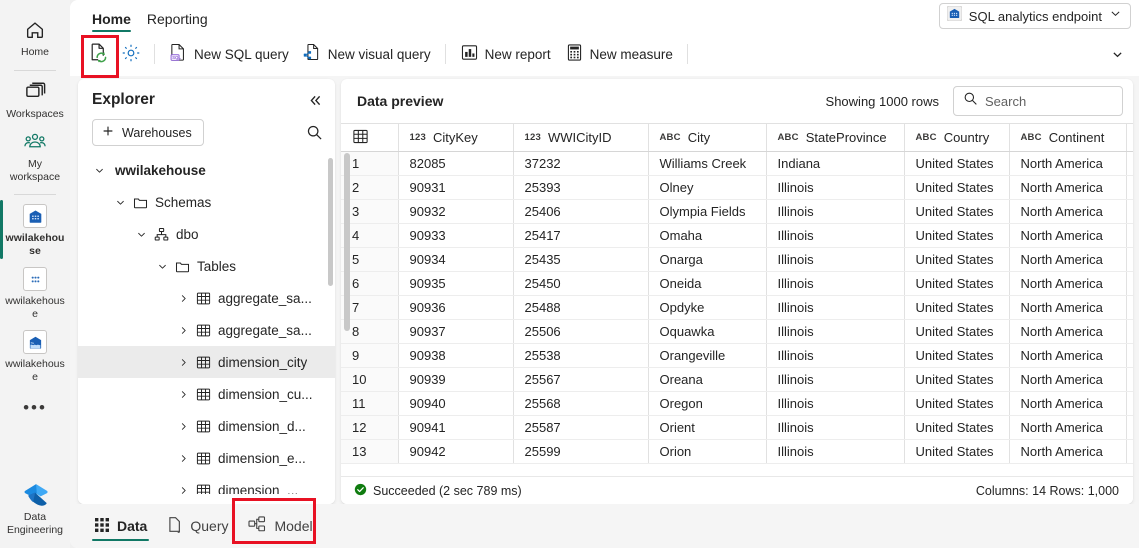 This screenshot has width=1139, height=548. What do you see at coordinates (707, 283) in the screenshot?
I see `cell-city: Oneida` at bounding box center [707, 283].